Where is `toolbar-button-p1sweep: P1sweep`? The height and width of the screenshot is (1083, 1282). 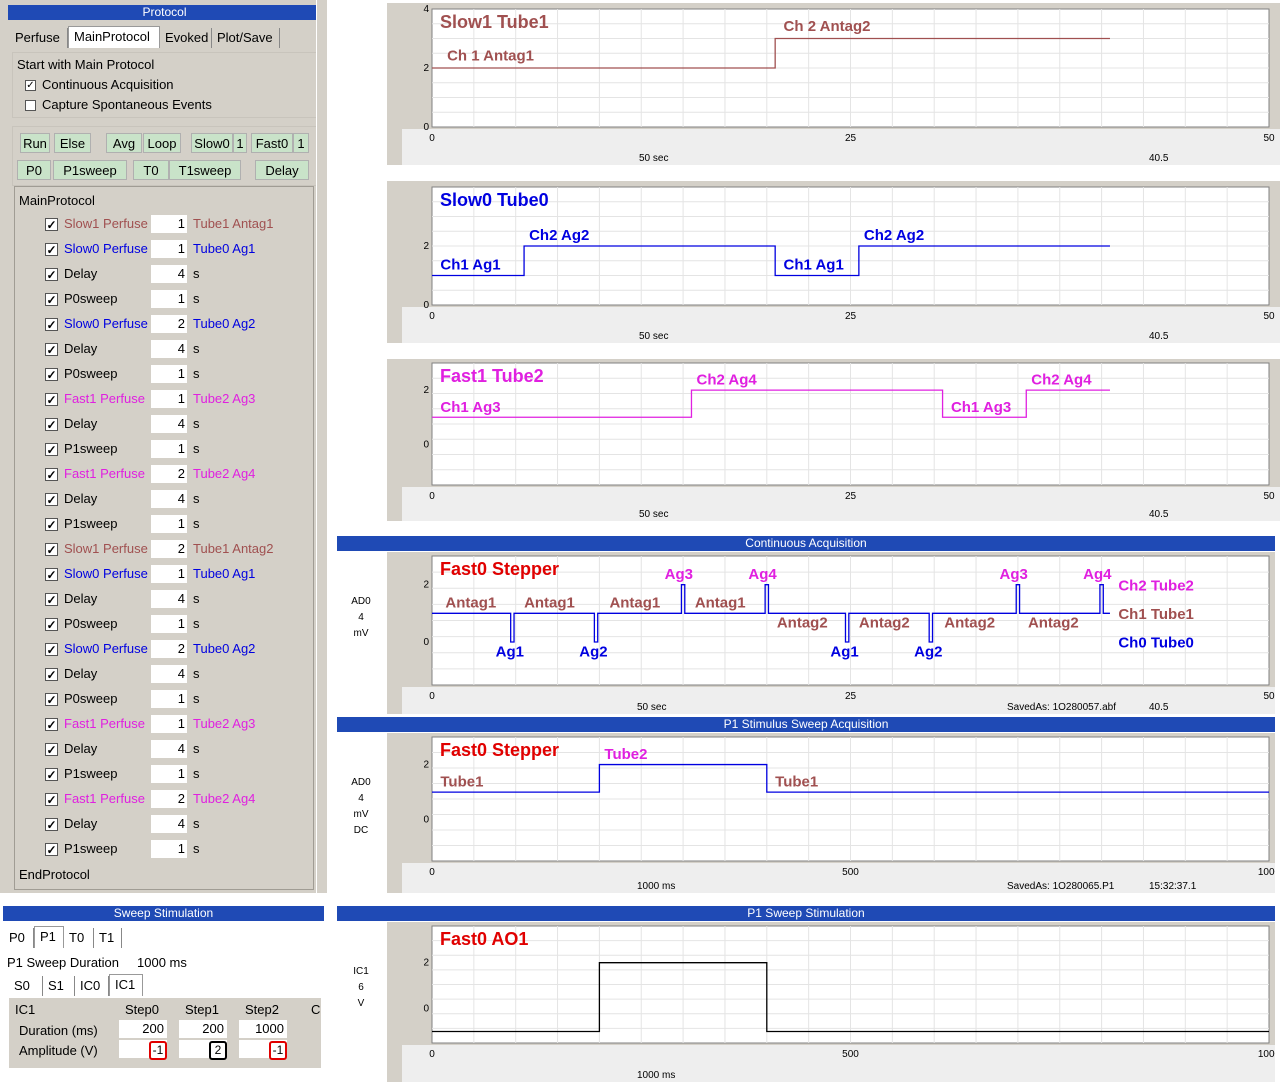
toolbar-button-p1sweep: P1sweep is located at coordinates (90, 170).